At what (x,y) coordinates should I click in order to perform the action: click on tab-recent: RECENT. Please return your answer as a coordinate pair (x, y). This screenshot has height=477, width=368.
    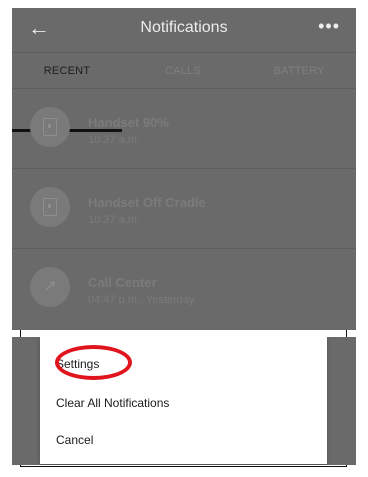
    Looking at the image, I should click on (67, 71).